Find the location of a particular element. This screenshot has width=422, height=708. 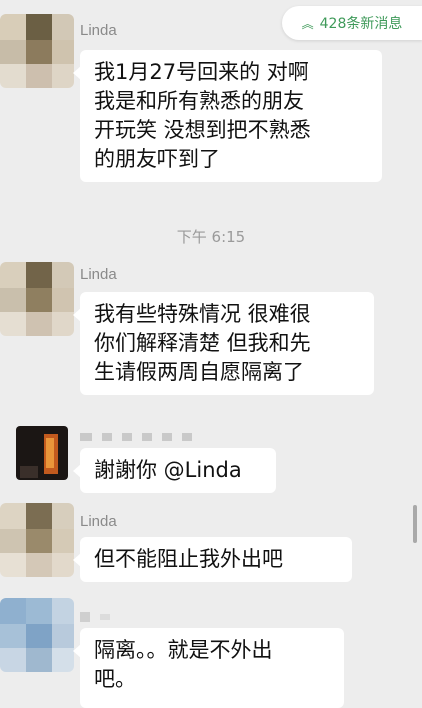

message-line: 我有些特殊情况 很难很 is located at coordinates (202, 314).